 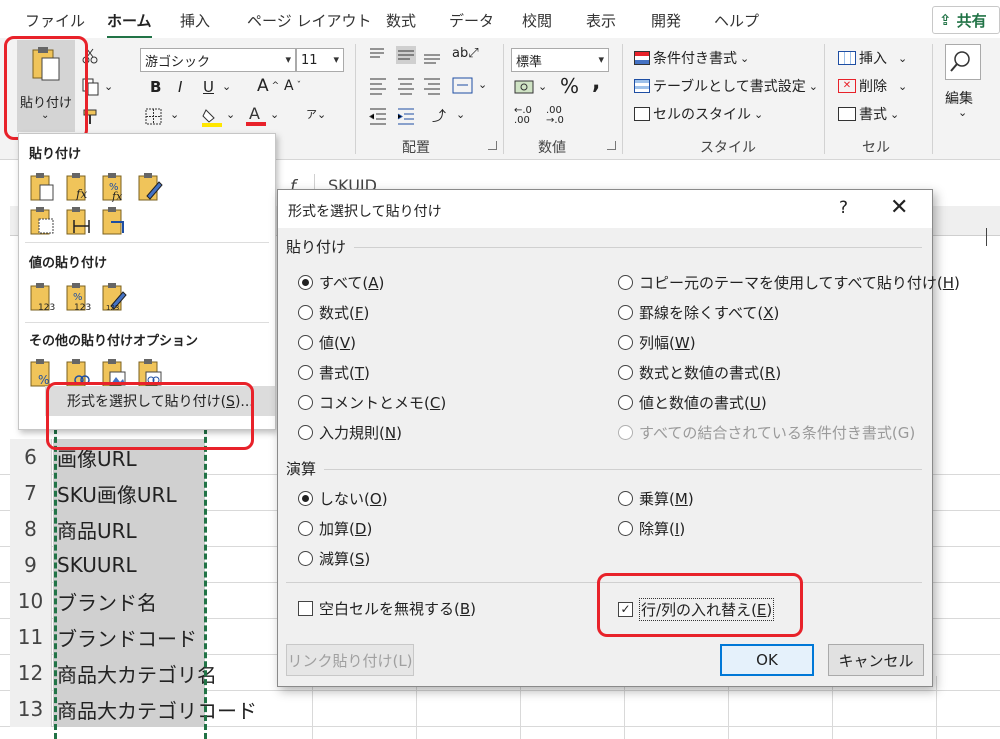 What do you see at coordinates (465, 53) in the screenshot?
I see `orientation-icon: ab⤢` at bounding box center [465, 53].